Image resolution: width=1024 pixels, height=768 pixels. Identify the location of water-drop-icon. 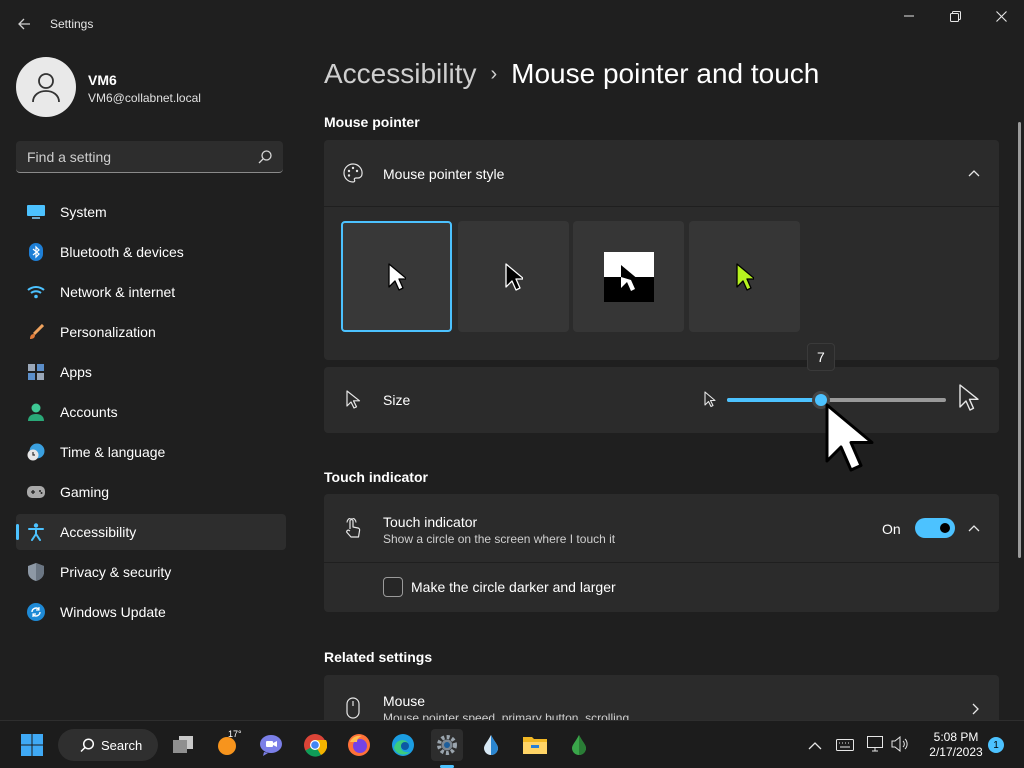
(491, 745).